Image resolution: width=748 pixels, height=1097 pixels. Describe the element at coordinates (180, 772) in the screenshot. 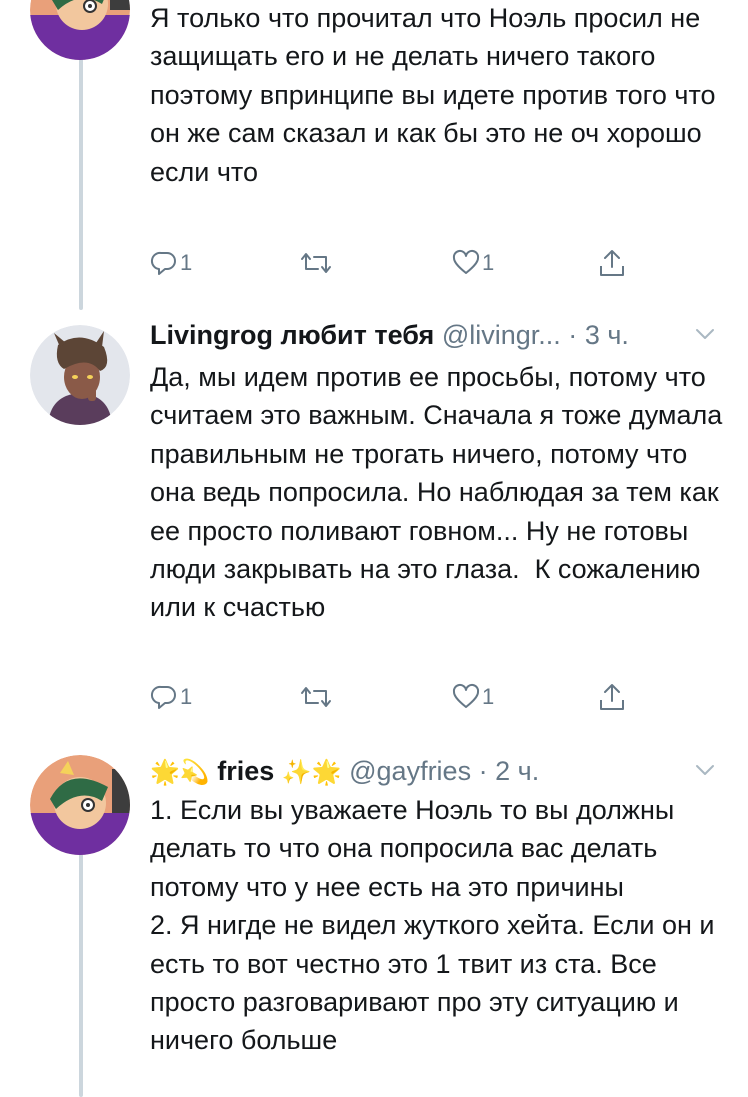

I see `name-emoji-prefix: 🌟💫` at that location.